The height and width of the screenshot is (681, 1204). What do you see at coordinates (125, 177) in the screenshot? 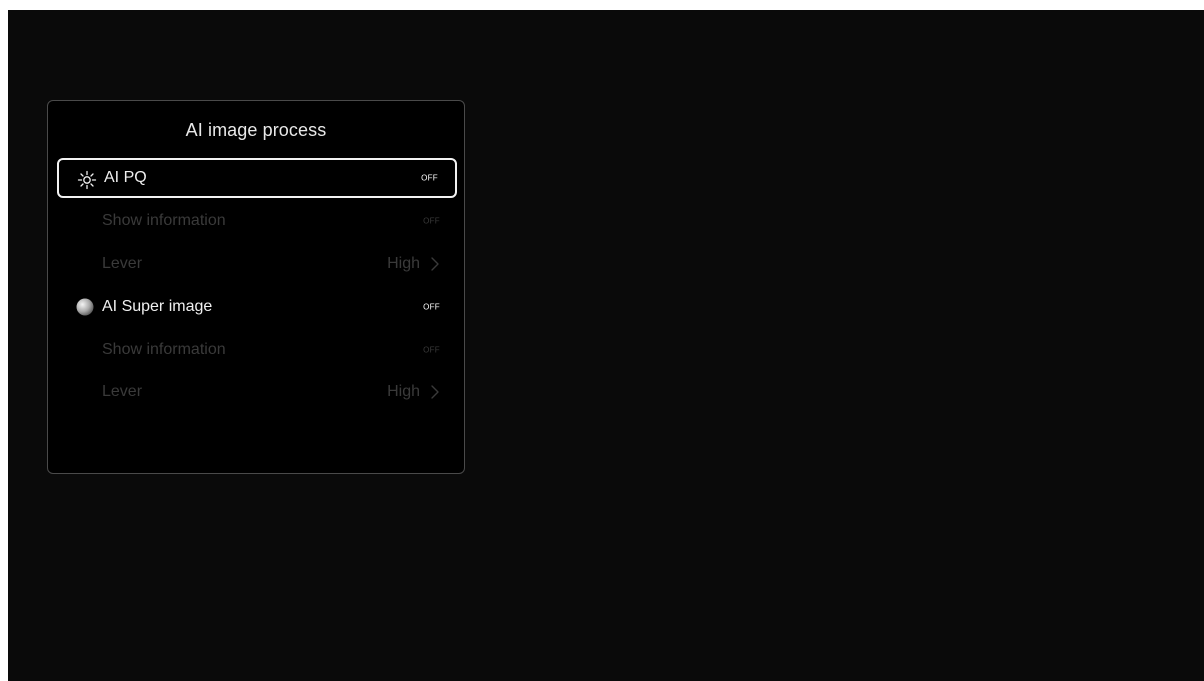
I see `ai-pq-label: AI PQ` at bounding box center [125, 177].